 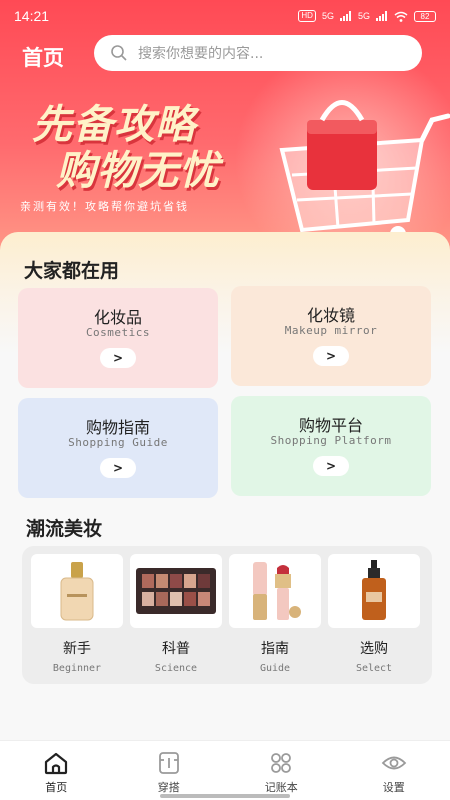 I want to click on shopping-cart-illustration, so click(x=364, y=174).